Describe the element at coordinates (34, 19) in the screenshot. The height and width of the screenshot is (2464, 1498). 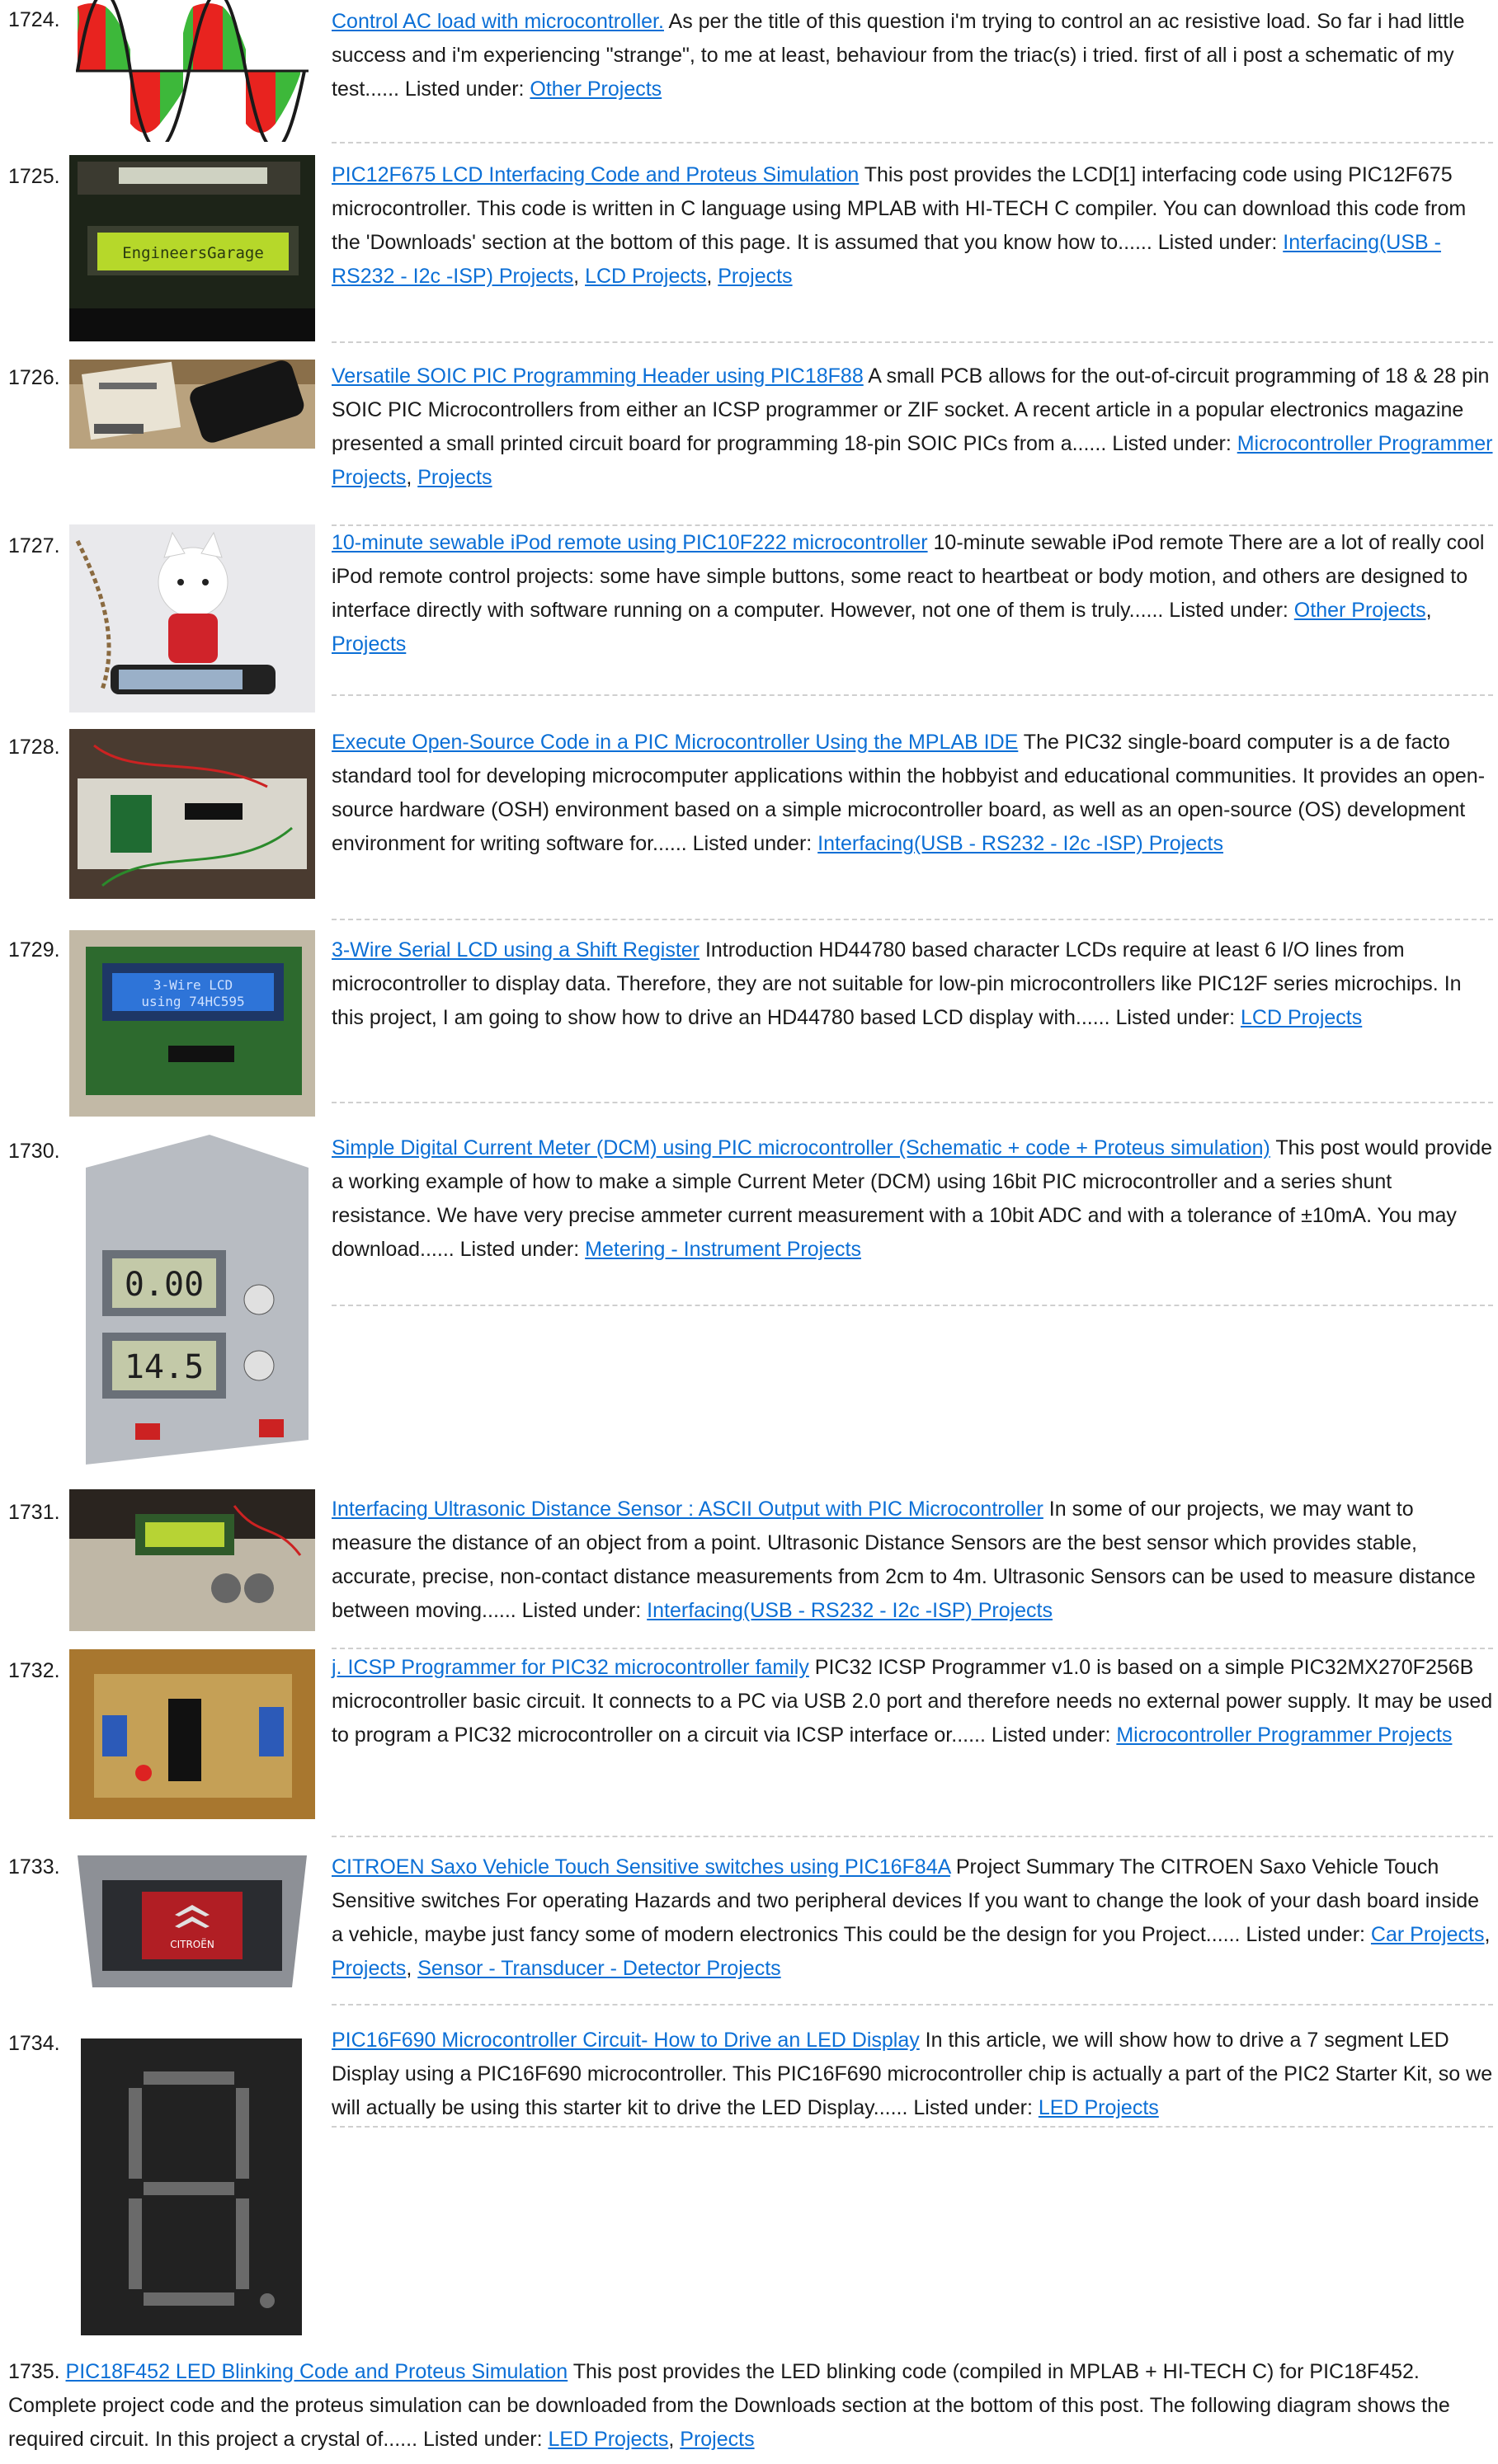
I see `item-number: 1724.` at that location.